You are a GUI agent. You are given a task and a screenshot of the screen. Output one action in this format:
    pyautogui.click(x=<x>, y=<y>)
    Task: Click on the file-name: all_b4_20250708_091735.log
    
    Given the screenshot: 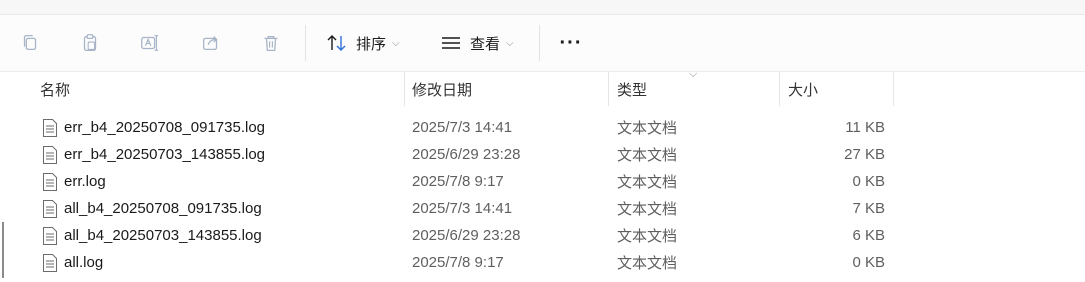 What is the action you would take?
    pyautogui.click(x=163, y=208)
    